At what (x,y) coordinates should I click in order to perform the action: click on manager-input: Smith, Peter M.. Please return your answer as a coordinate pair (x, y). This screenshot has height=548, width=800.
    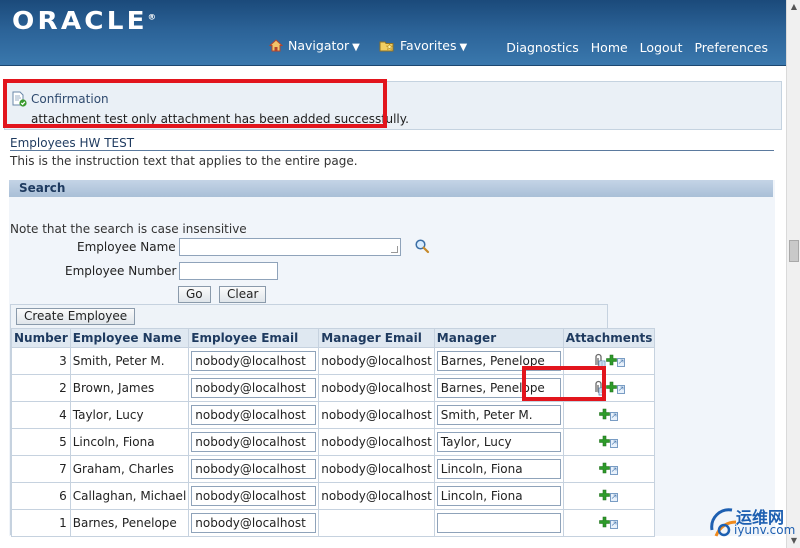
    Looking at the image, I should click on (498, 415).